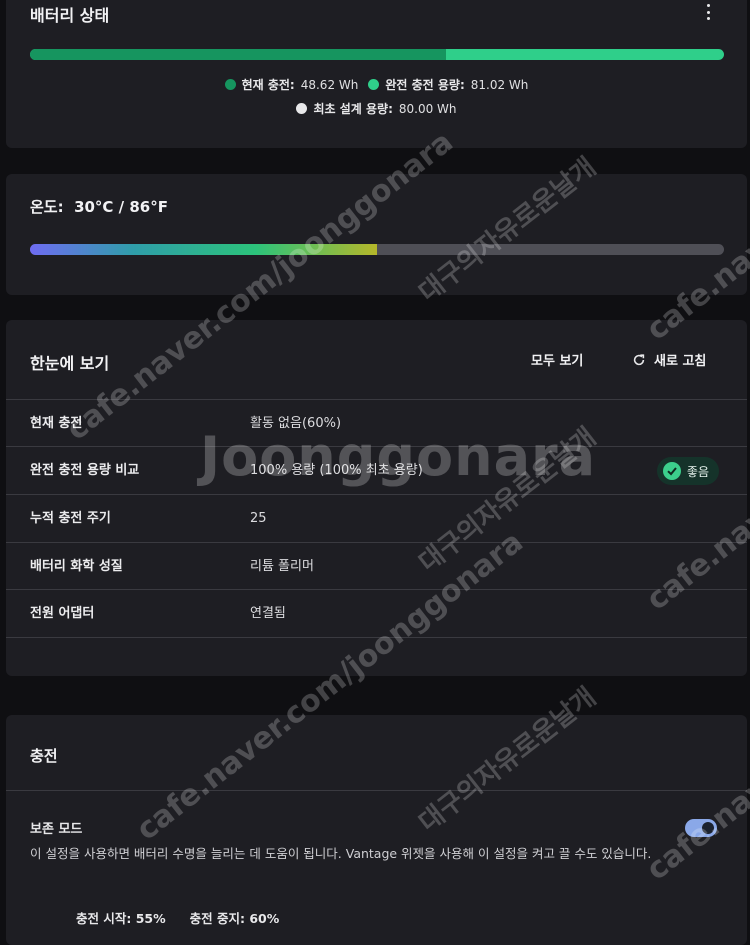 The image size is (750, 945). I want to click on row-value: 연결됨, so click(268, 613).